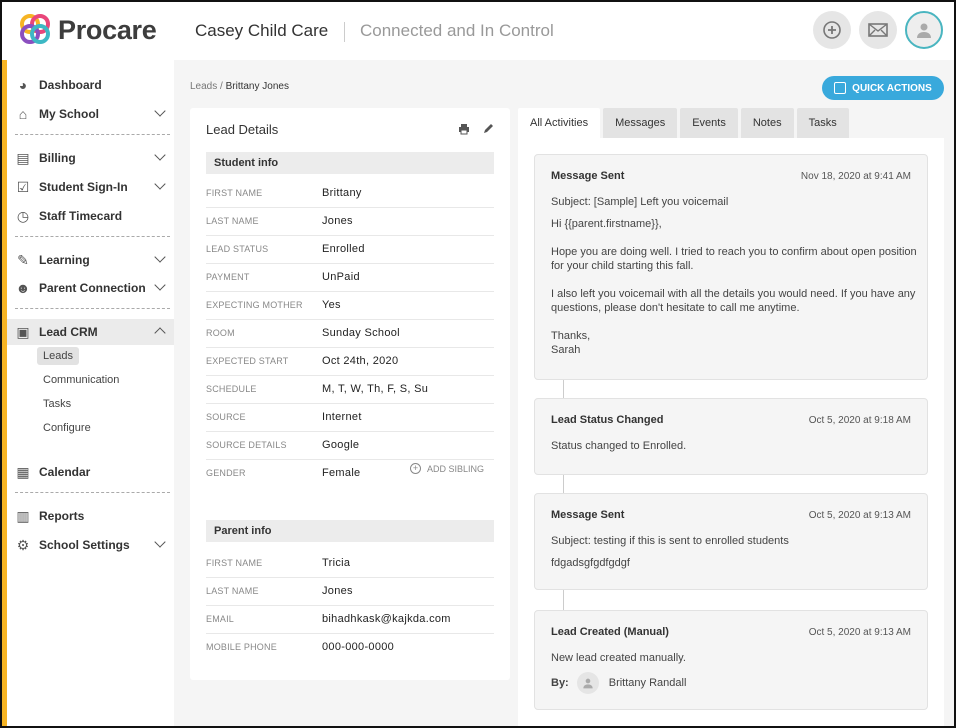 Image resolution: width=956 pixels, height=728 pixels. What do you see at coordinates (606, 224) in the screenshot?
I see `activity-body-line: Hi {{parent.firstname}},` at bounding box center [606, 224].